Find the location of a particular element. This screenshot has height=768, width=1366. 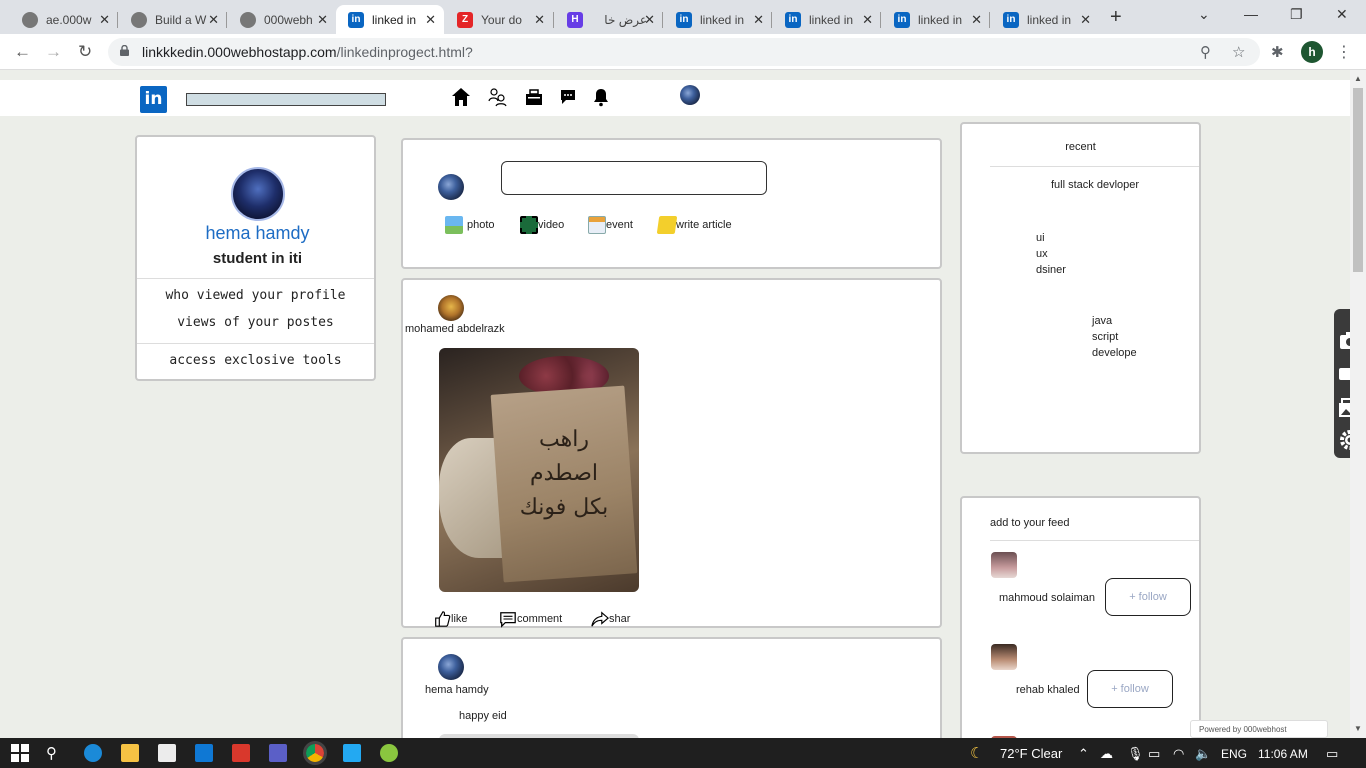

file-explorer-icon is located at coordinates (130, 753).